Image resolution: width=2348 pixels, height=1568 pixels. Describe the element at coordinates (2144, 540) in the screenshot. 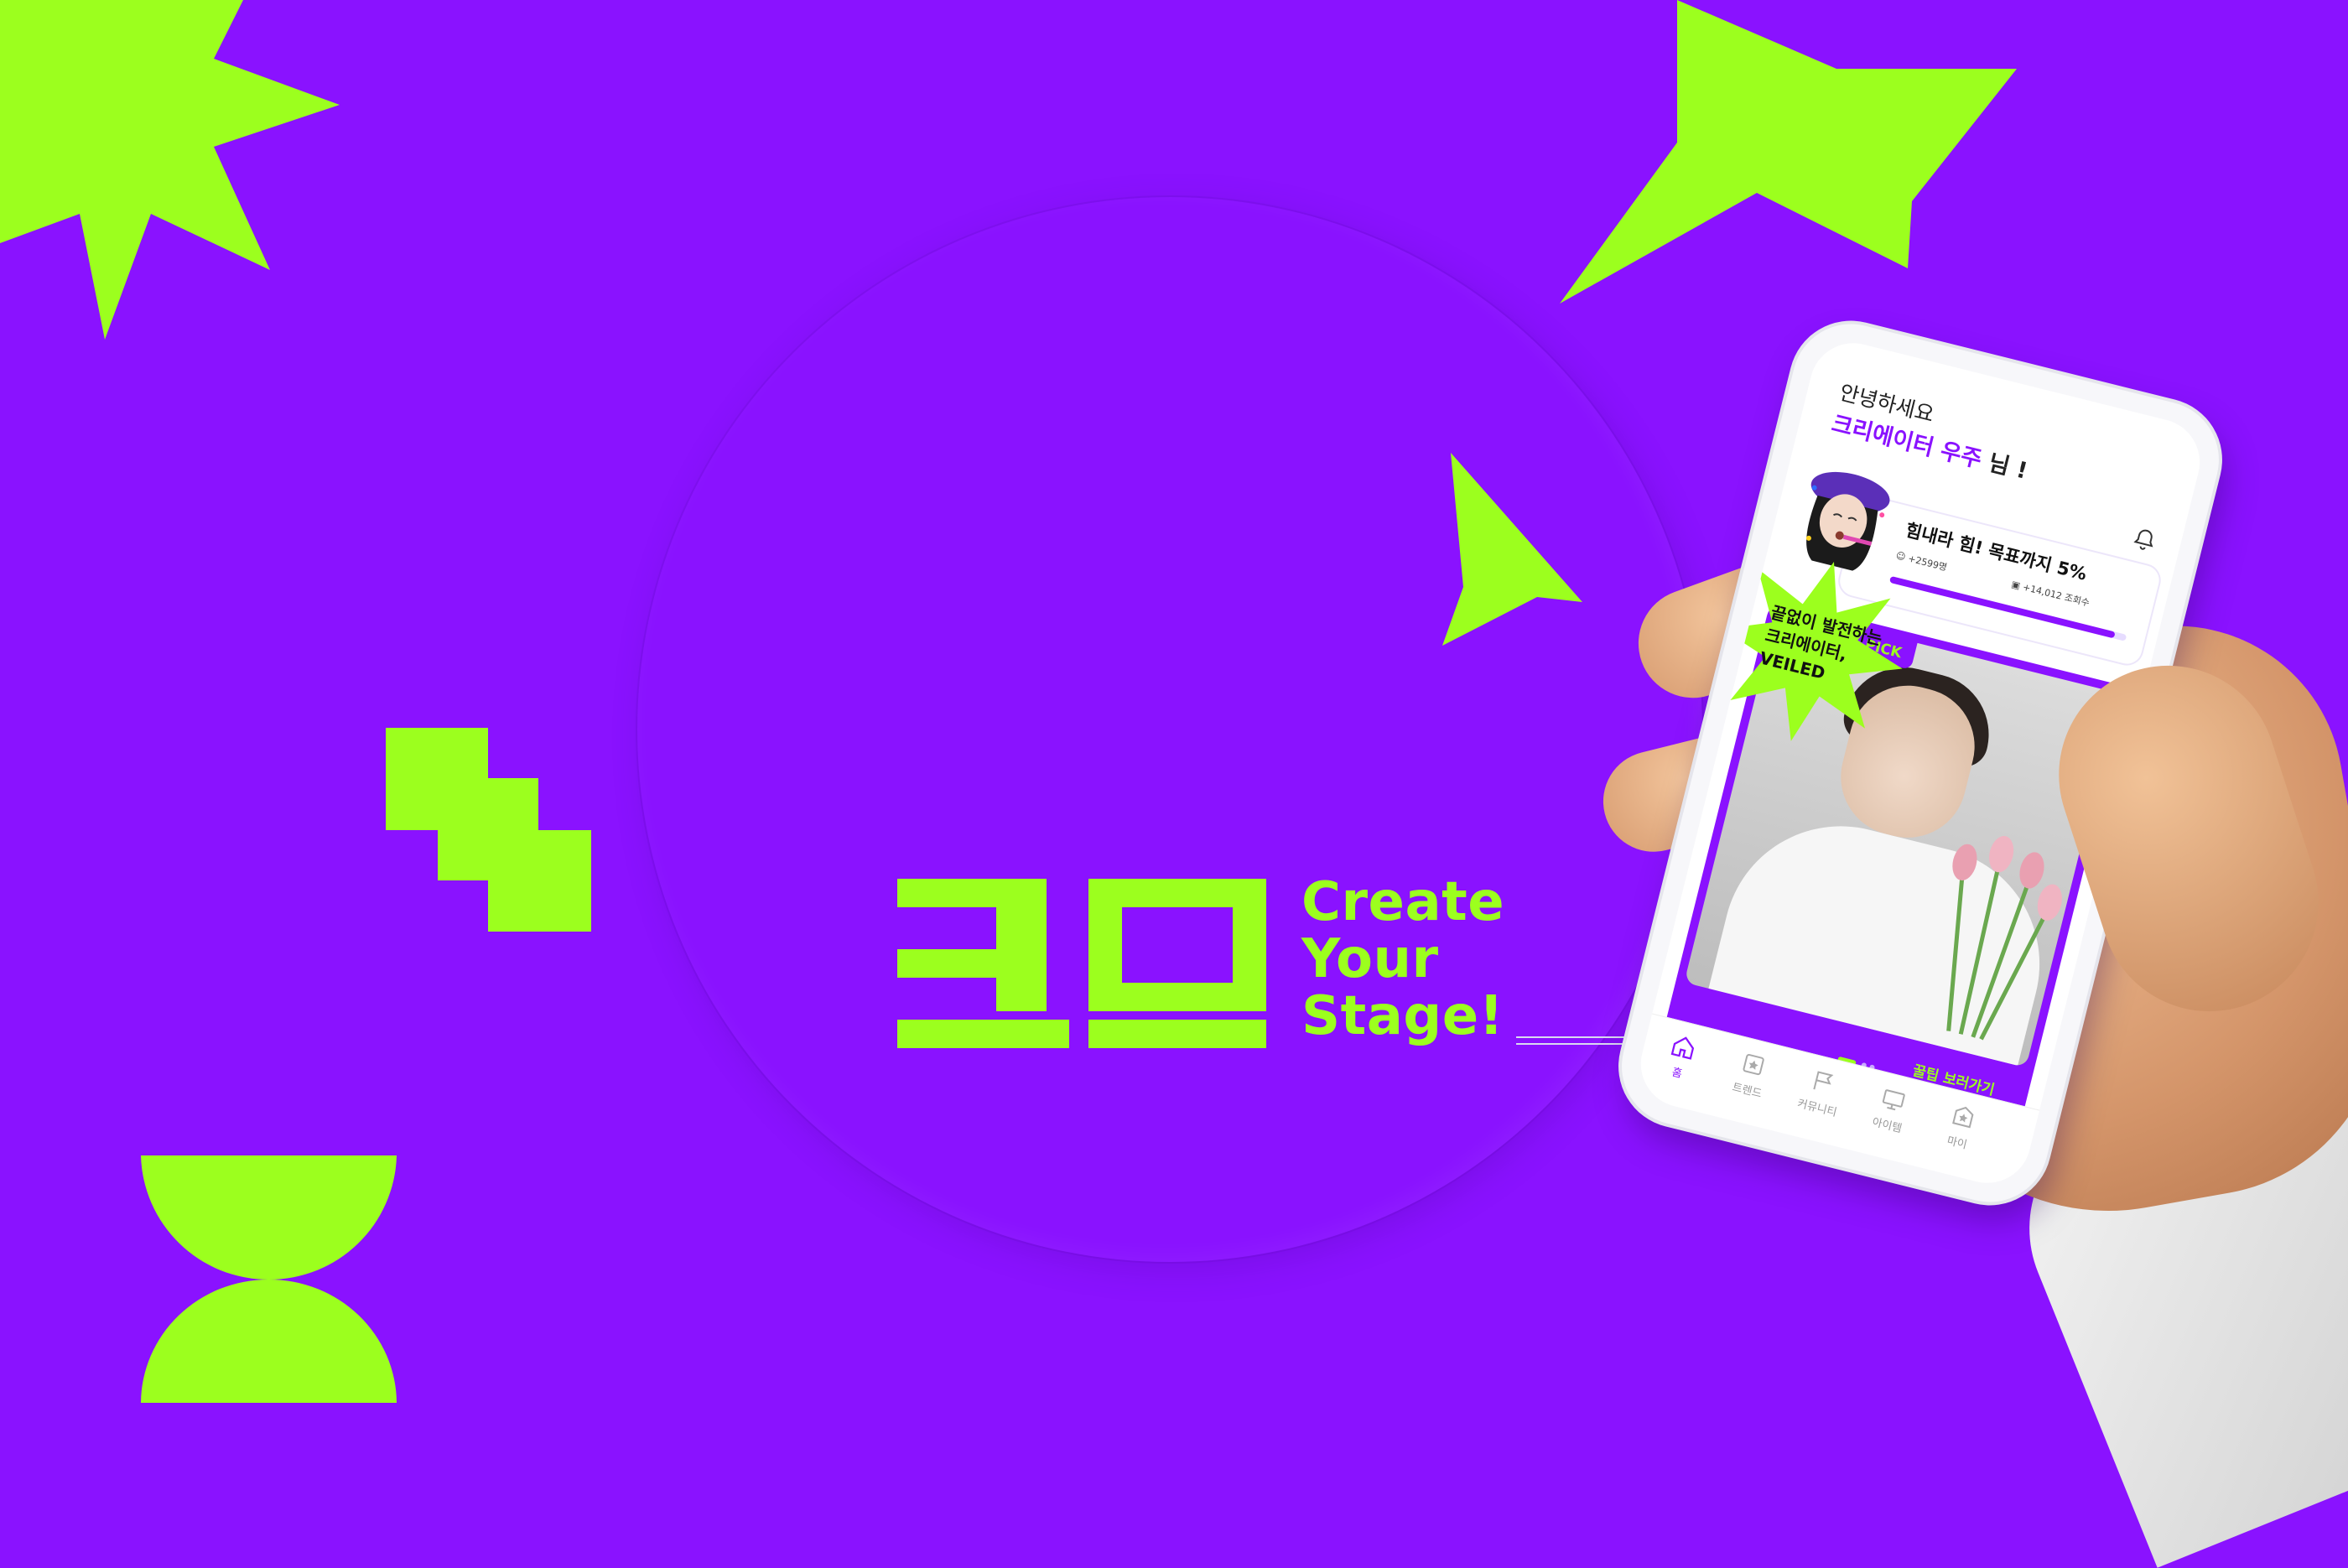

I see `bell-icon` at that location.